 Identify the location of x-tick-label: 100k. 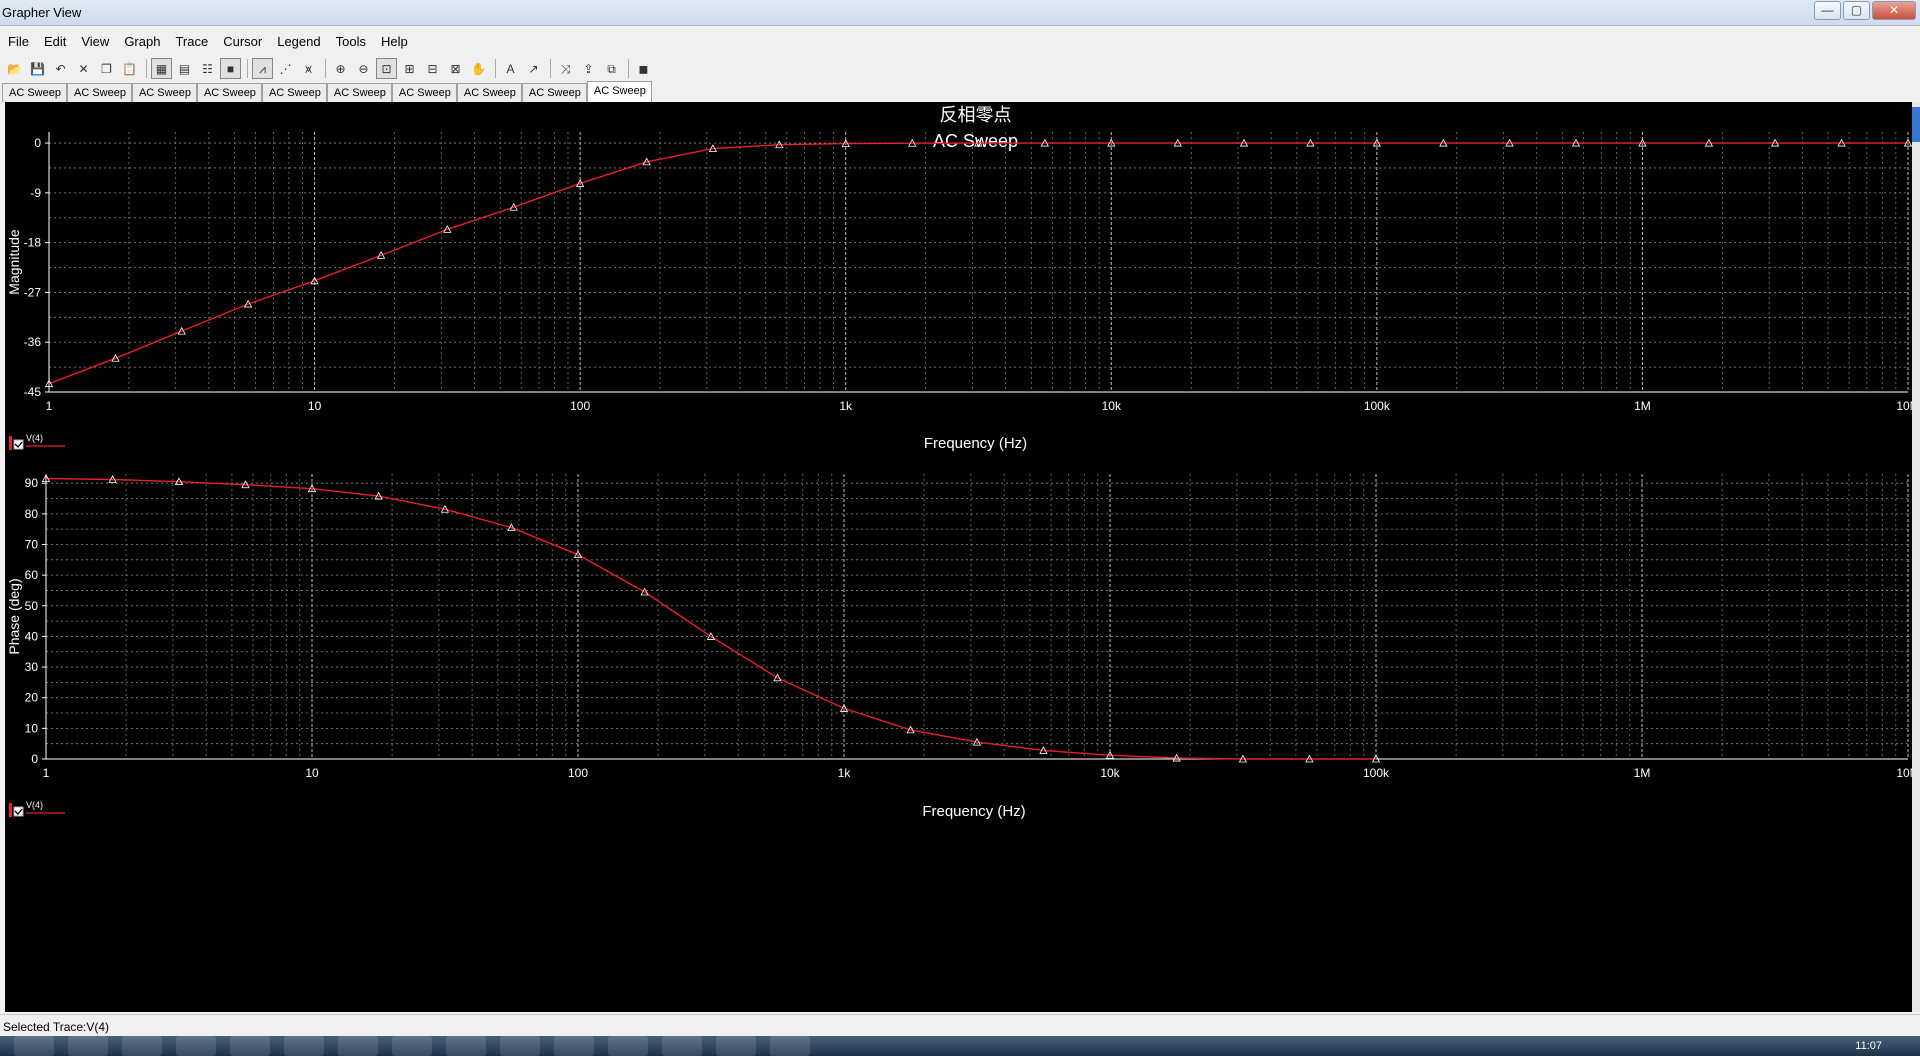
(1377, 406).